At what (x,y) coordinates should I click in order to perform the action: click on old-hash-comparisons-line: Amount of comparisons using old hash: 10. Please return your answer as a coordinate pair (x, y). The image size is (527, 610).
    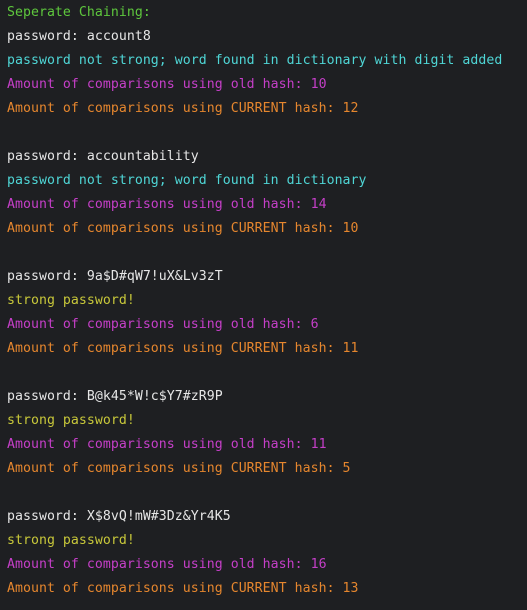
    Looking at the image, I should click on (167, 84).